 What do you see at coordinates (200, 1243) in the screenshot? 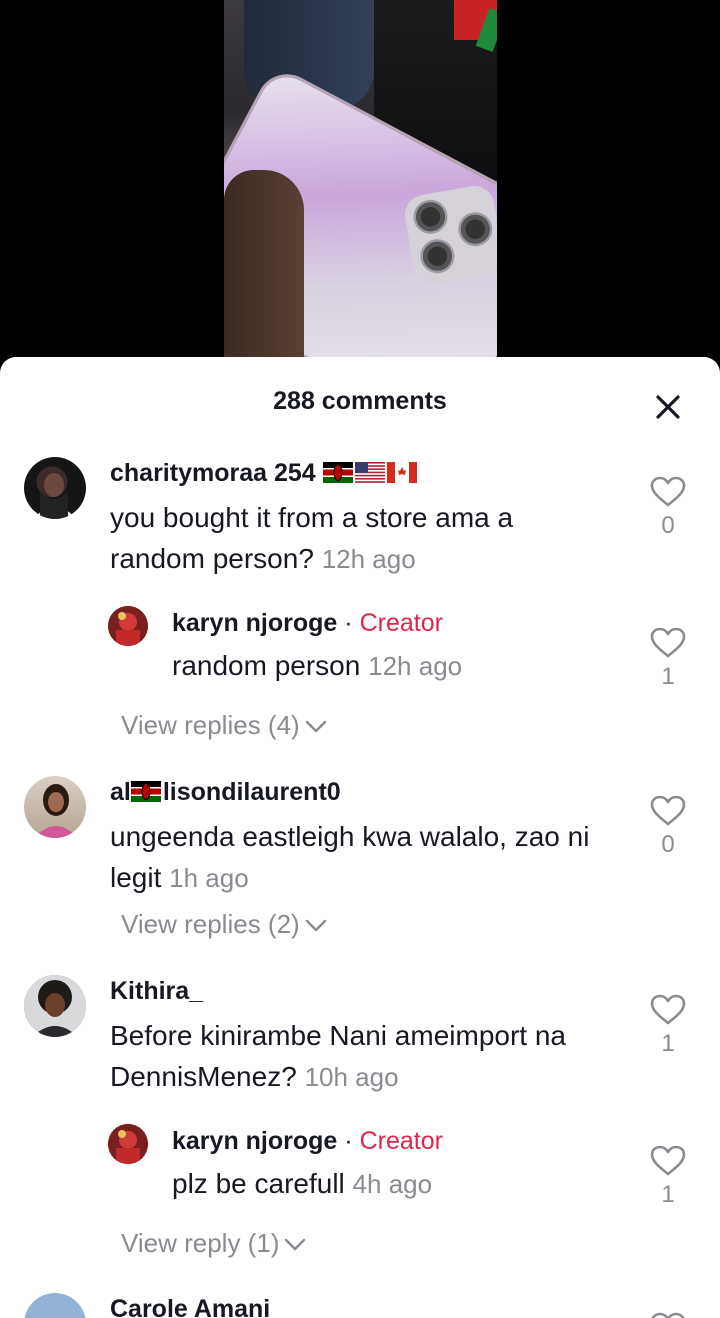
I see `view-replies-label: View reply (1)` at bounding box center [200, 1243].